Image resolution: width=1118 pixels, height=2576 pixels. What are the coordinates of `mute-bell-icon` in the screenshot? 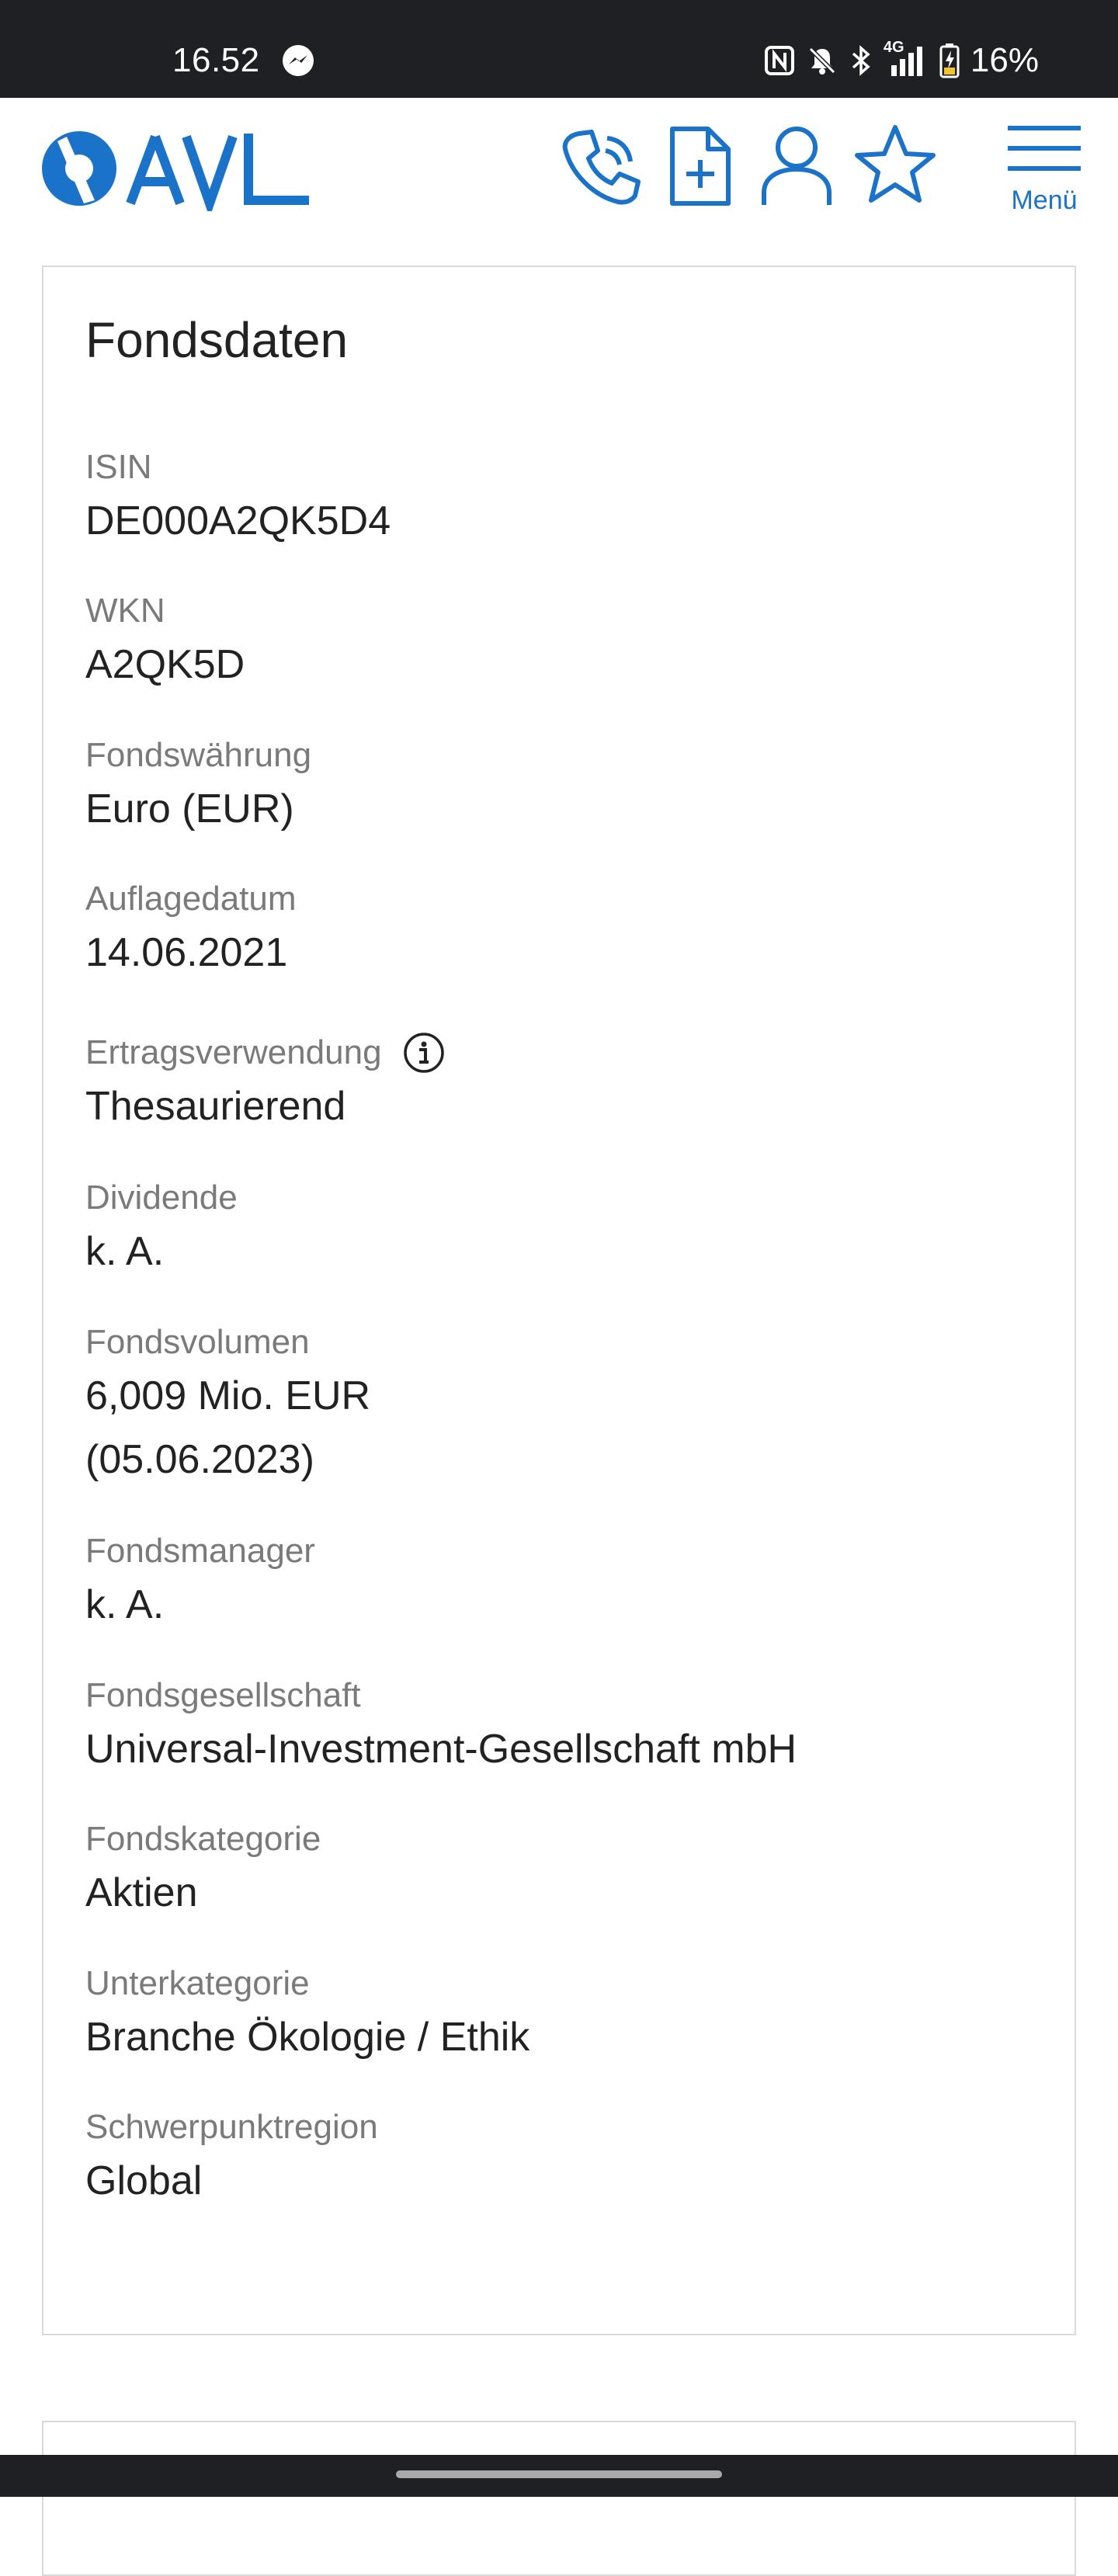 It's located at (822, 61).